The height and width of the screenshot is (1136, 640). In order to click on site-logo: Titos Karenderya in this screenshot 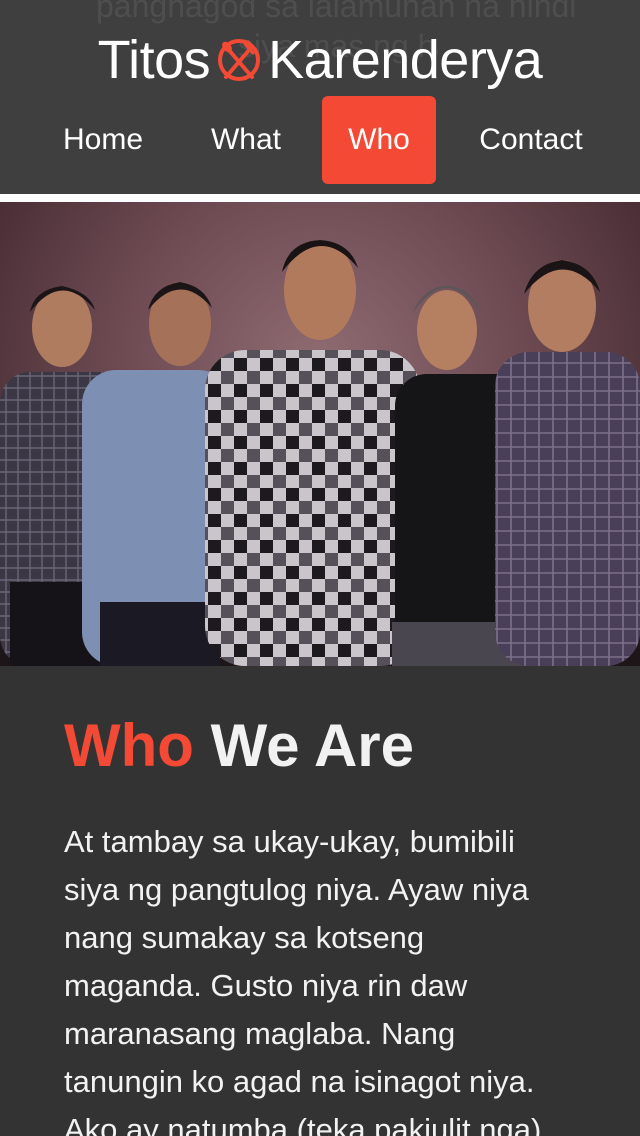, I will do `click(320, 60)`.